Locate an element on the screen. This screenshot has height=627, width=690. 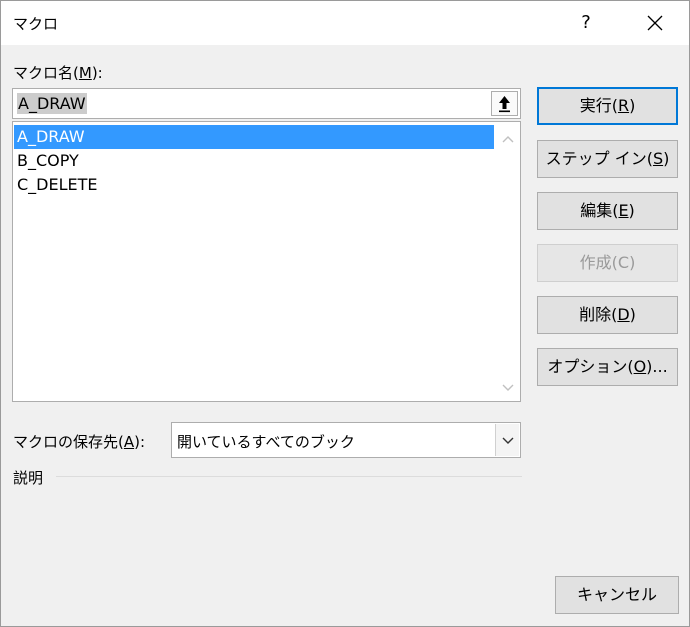
title-bar: マクロ ? is located at coordinates (345, 23).